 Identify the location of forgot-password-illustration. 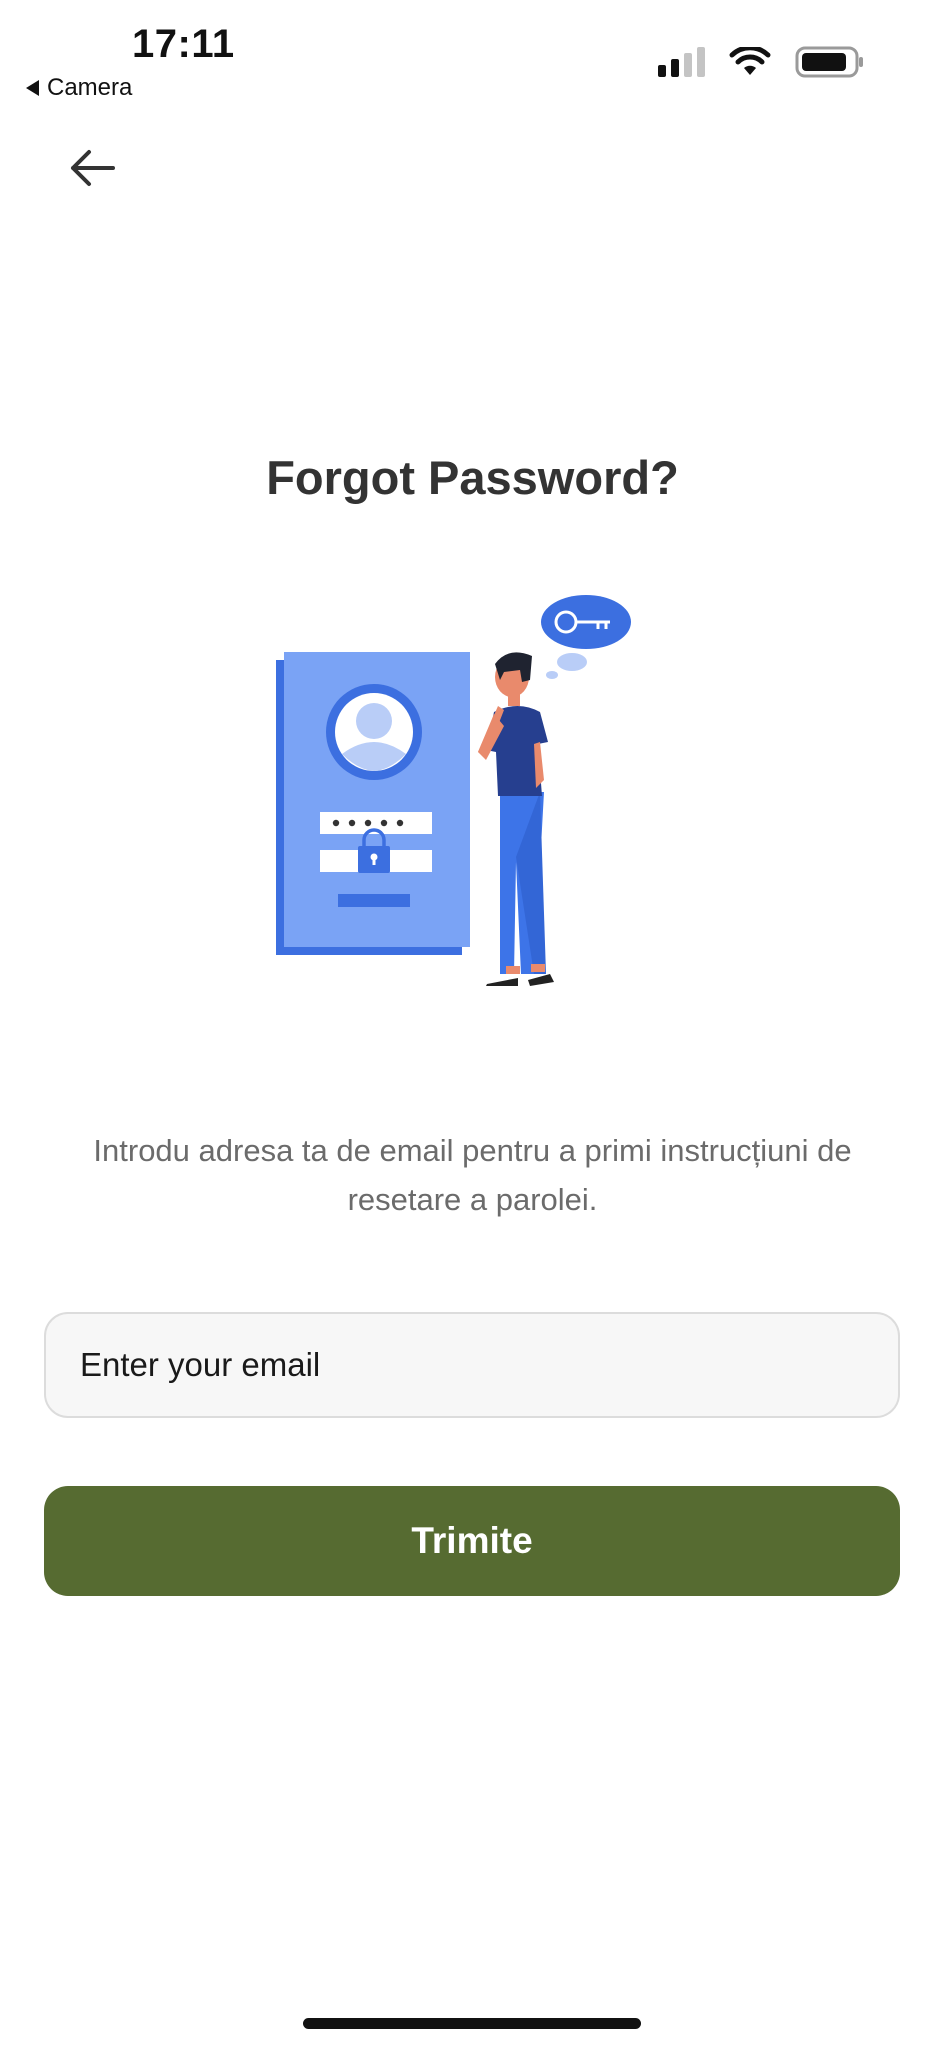
(453, 790).